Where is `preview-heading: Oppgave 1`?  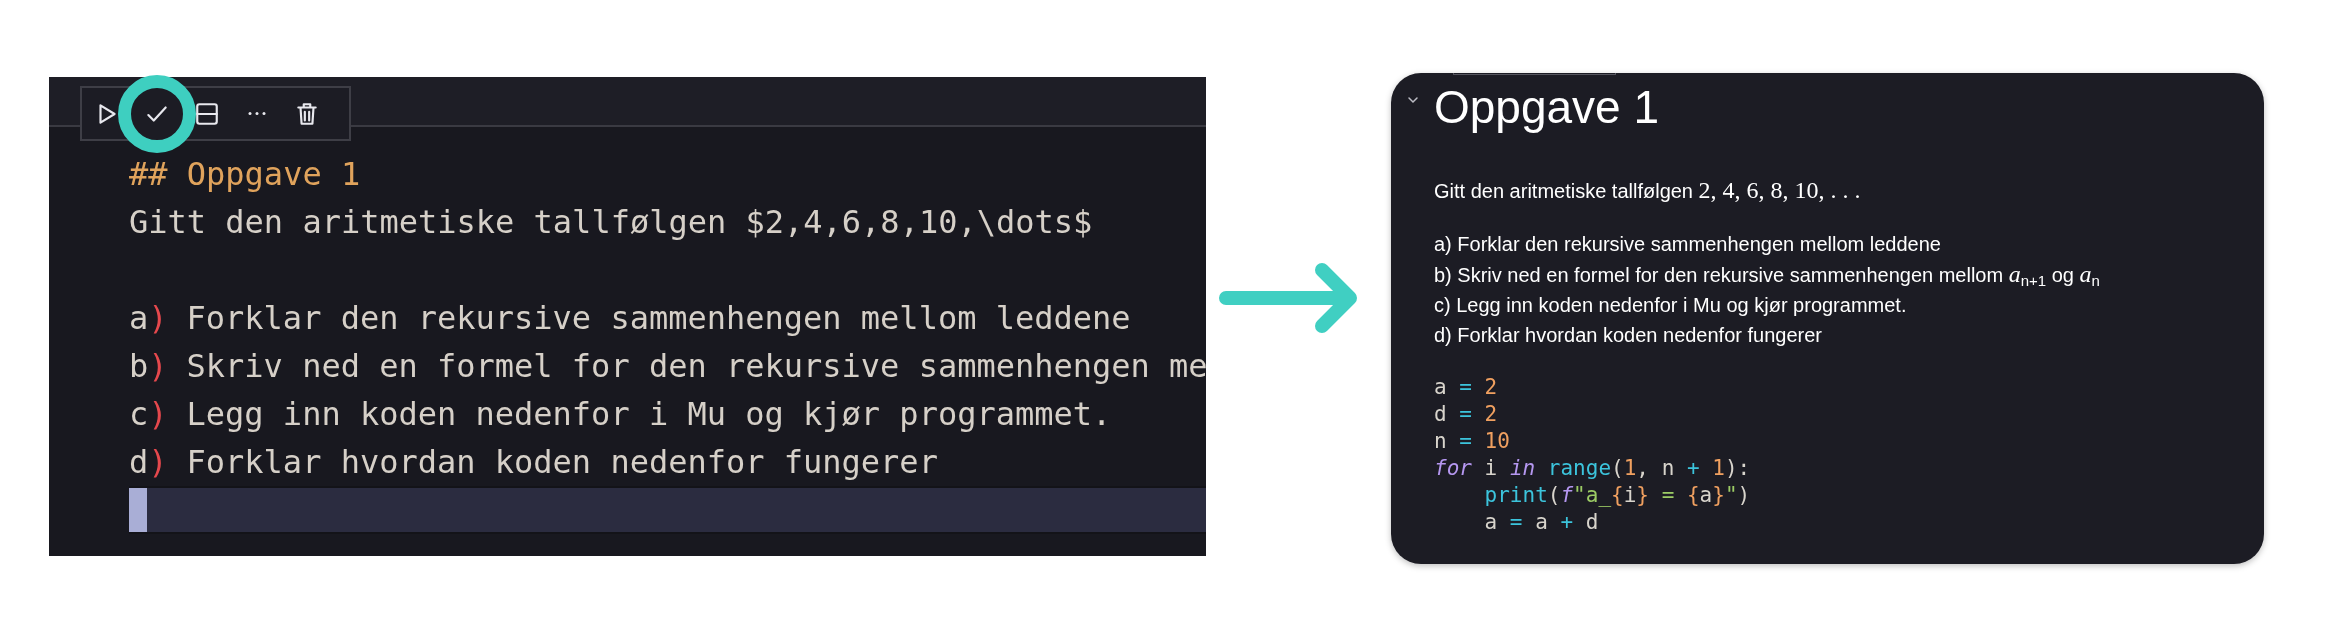
preview-heading: Oppgave 1 is located at coordinates (1547, 107).